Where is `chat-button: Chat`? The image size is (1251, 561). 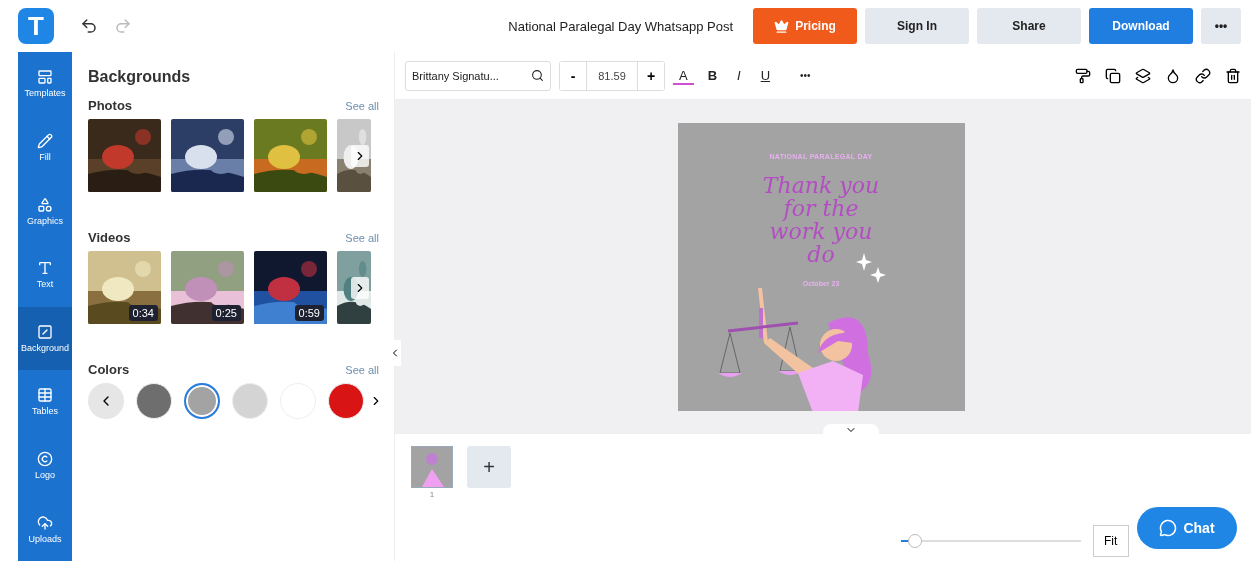
chat-button: Chat is located at coordinates (1187, 528).